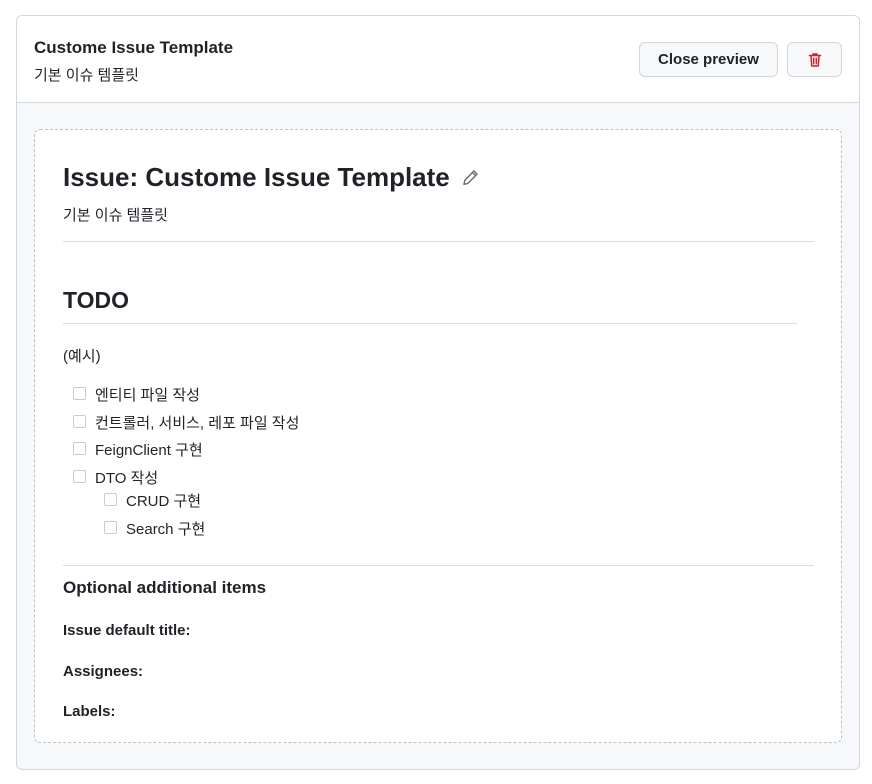 The height and width of the screenshot is (784, 872). Describe the element at coordinates (256, 177) in the screenshot. I see `issue-title-text: Issue: Custome Issue Template` at that location.